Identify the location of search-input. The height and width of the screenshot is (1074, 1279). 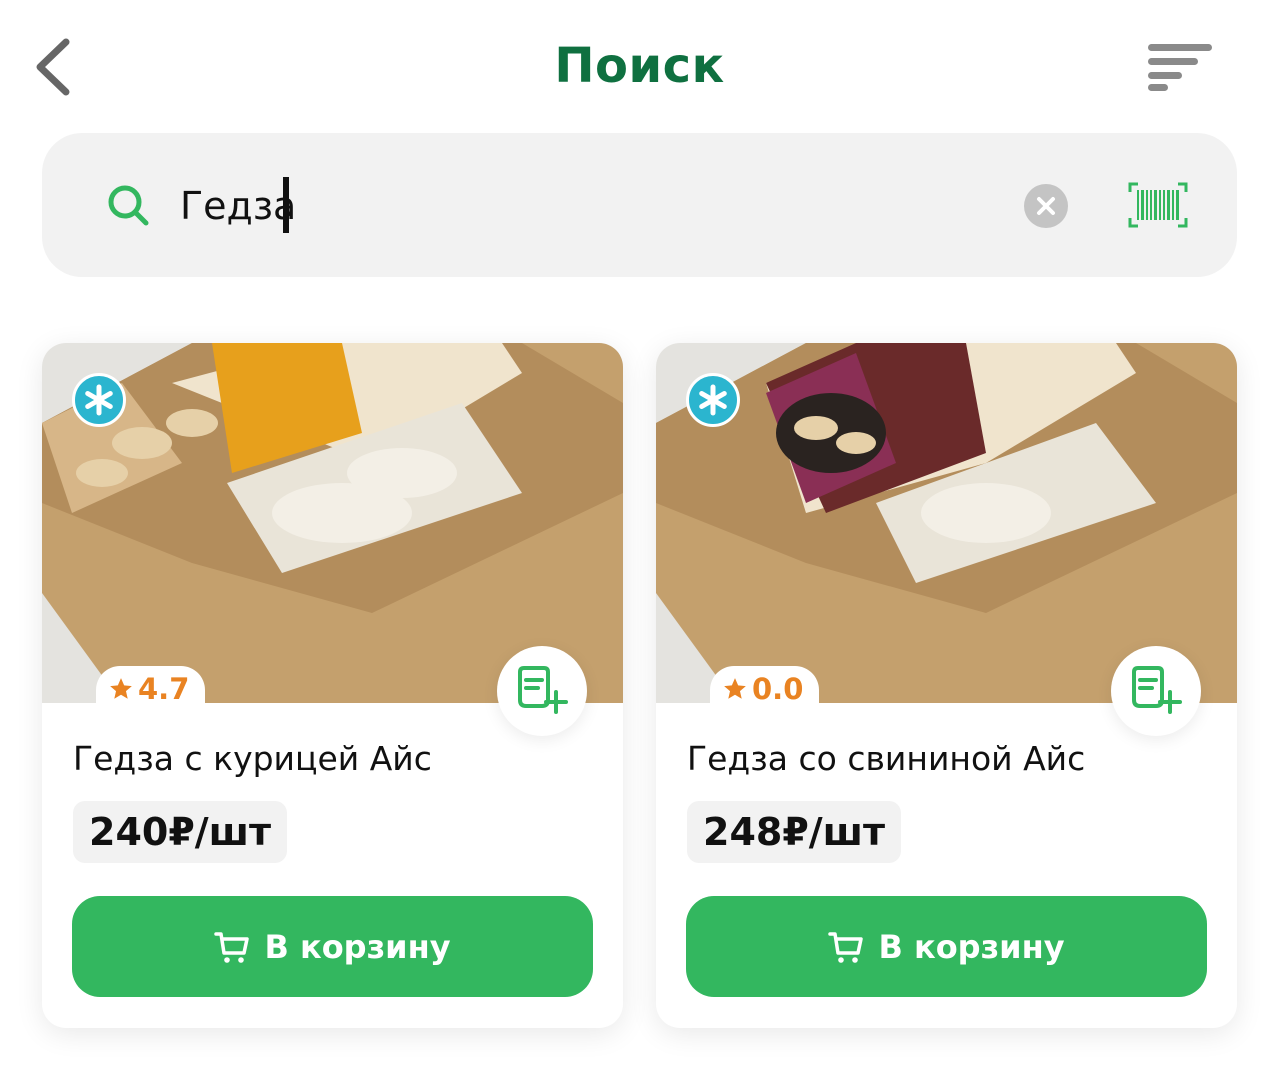
(480, 206).